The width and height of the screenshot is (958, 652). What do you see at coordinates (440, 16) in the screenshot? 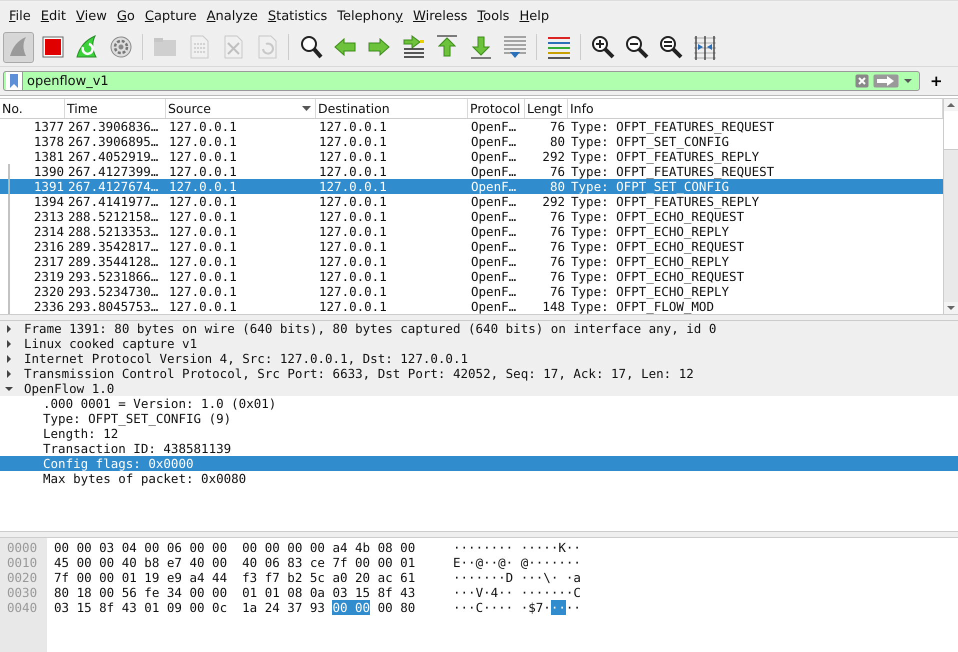
I see `menu-item: Wireless` at bounding box center [440, 16].